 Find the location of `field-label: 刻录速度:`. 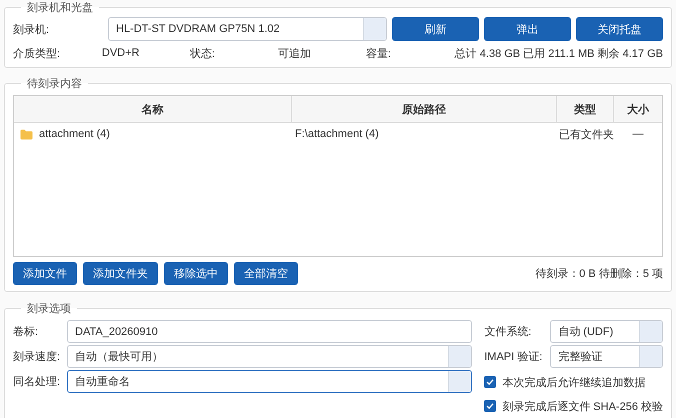

field-label: 刻录速度: is located at coordinates (37, 357).